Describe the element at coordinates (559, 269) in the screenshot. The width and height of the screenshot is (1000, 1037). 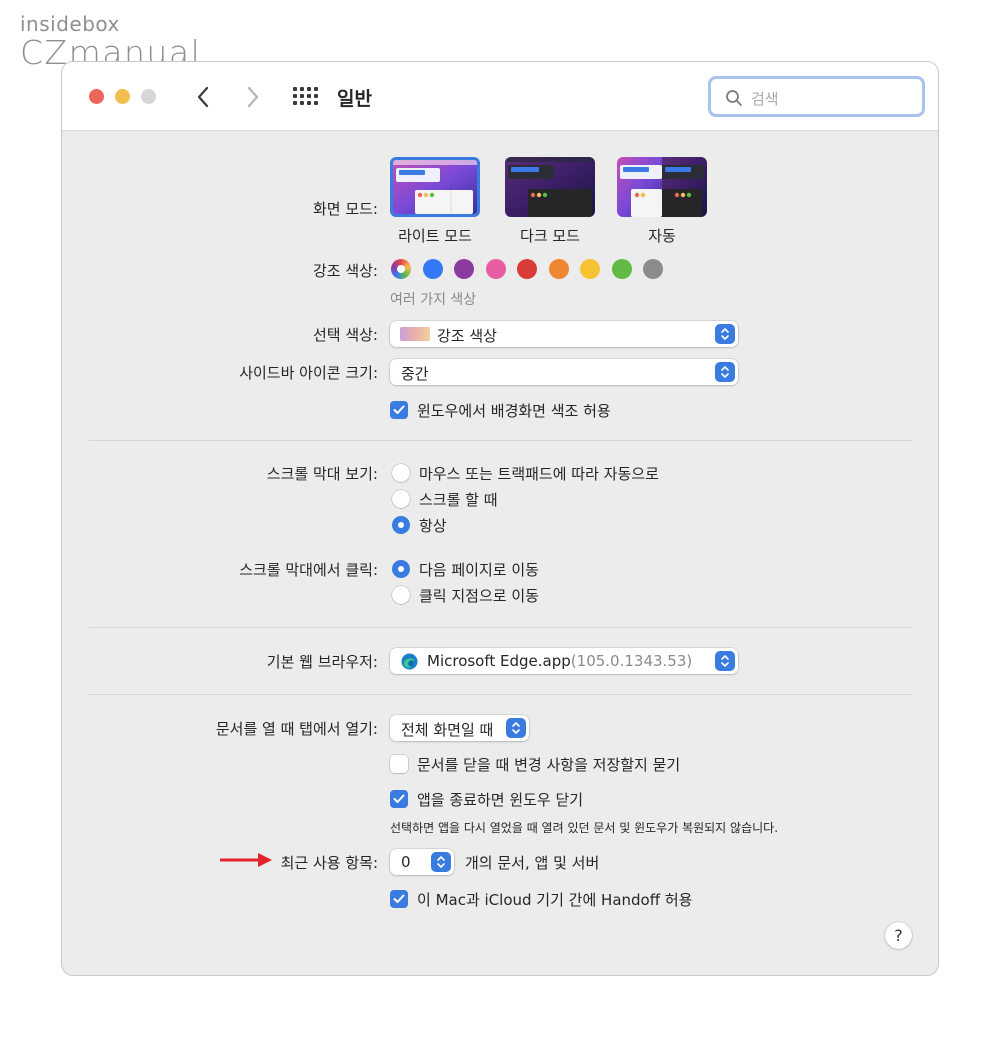
I see `accent-orange-swatch` at that location.